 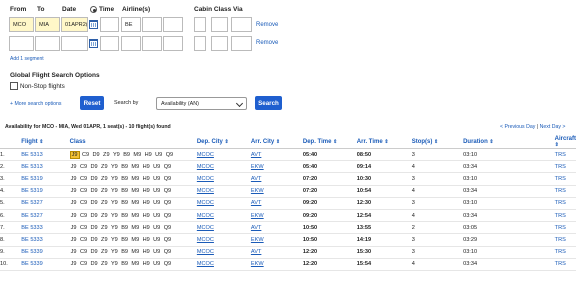 What do you see at coordinates (45, 167) in the screenshot?
I see `flight-number: BE 5313` at bounding box center [45, 167].